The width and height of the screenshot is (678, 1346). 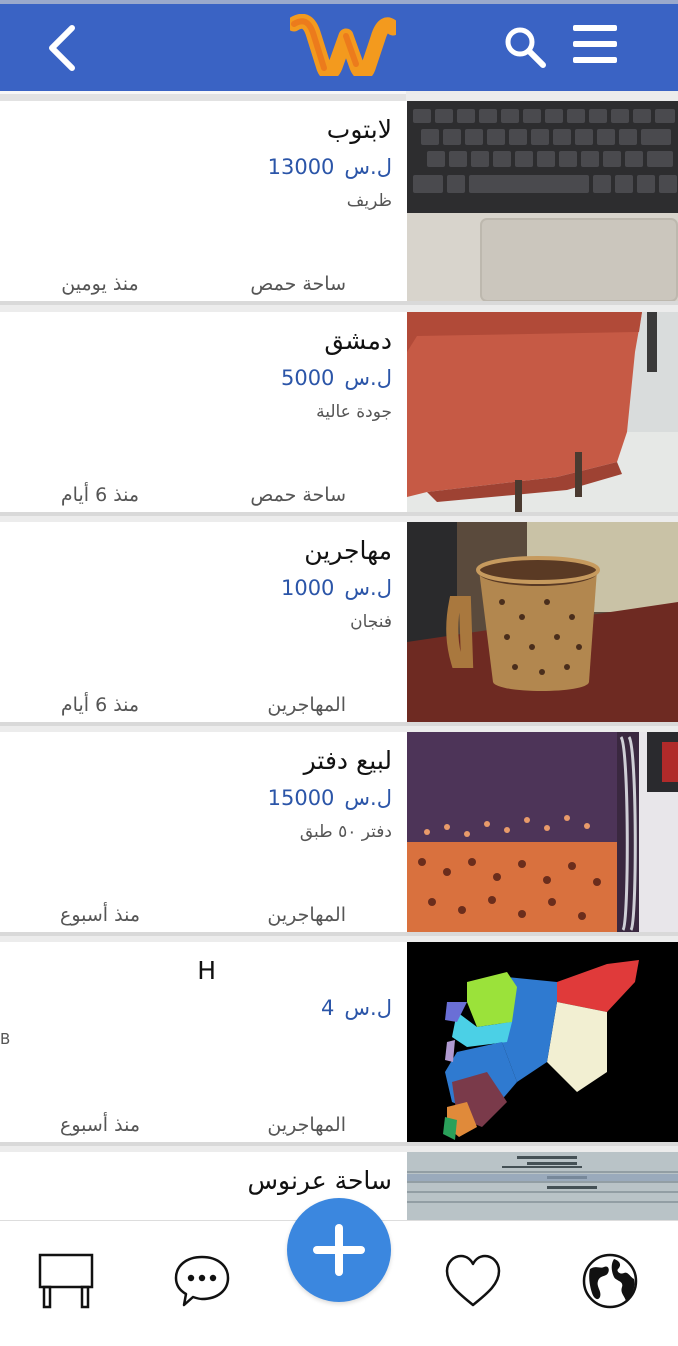 I want to click on listing-time: منذ يومين, so click(x=100, y=284).